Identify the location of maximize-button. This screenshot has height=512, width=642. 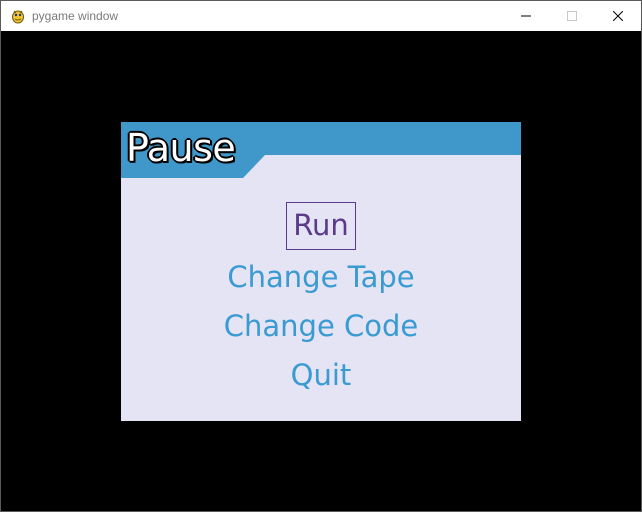
(572, 16).